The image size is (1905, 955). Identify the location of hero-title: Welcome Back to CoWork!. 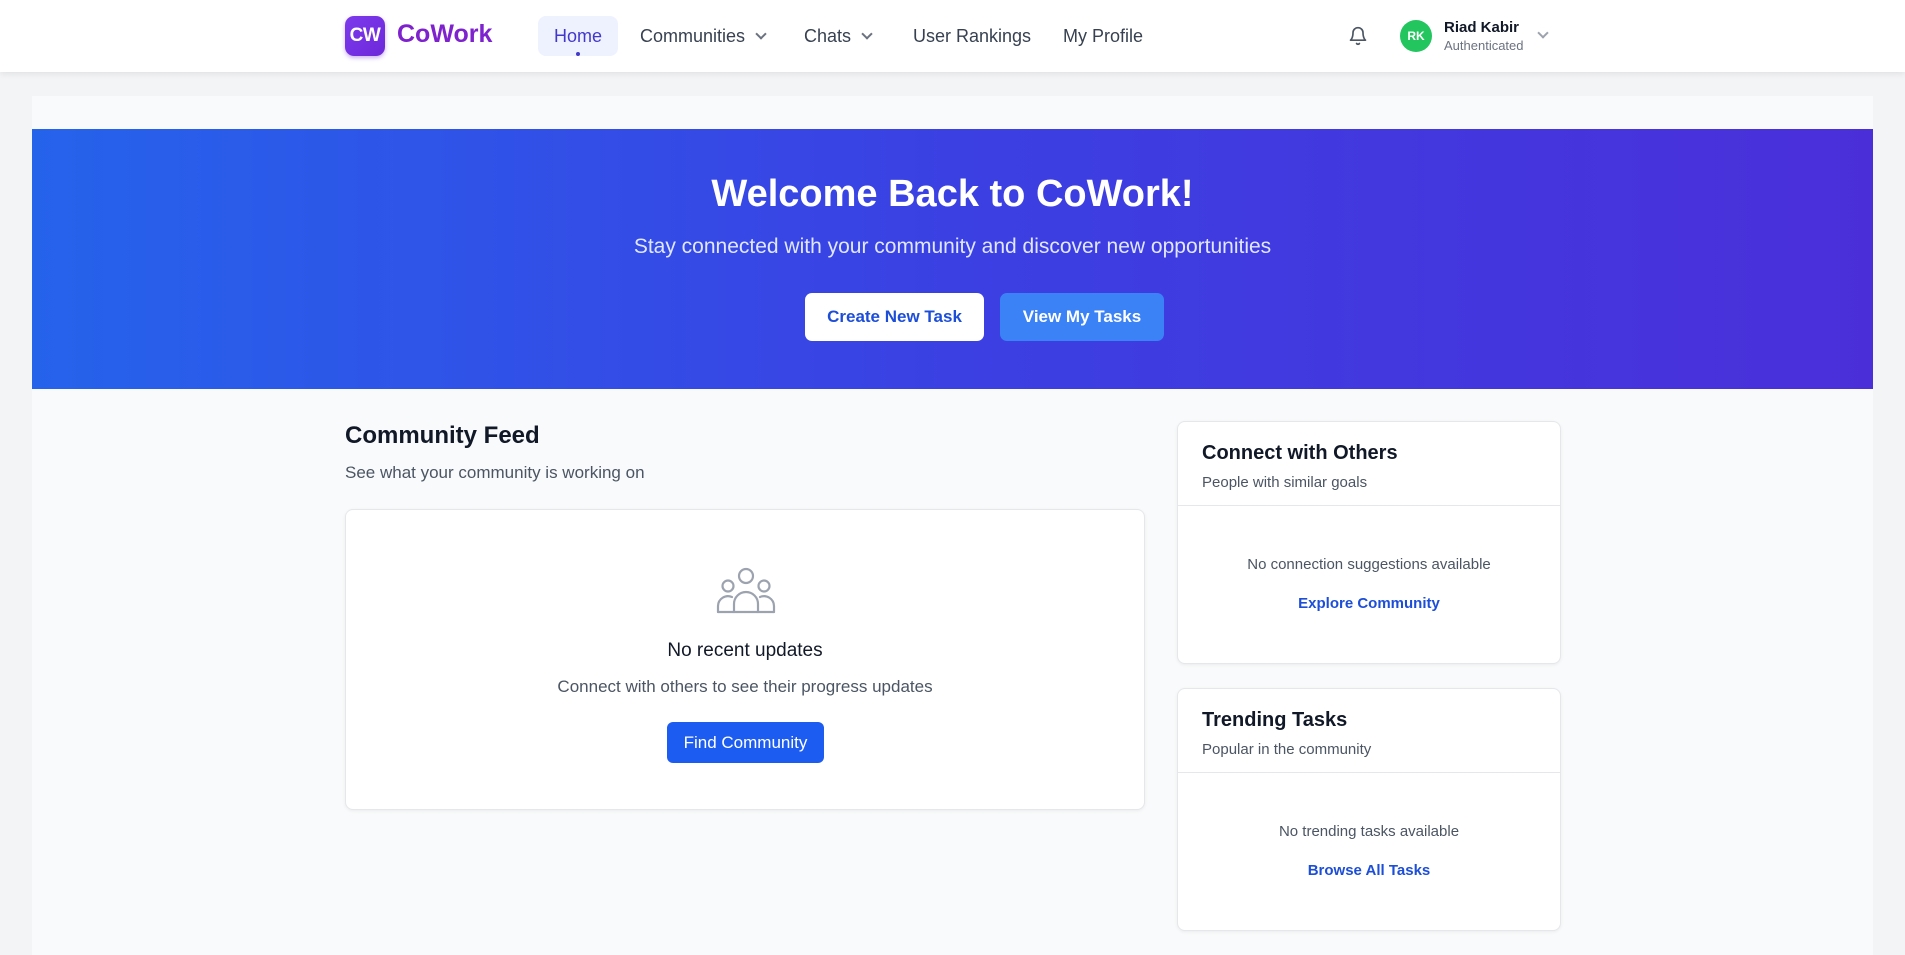
(952, 194).